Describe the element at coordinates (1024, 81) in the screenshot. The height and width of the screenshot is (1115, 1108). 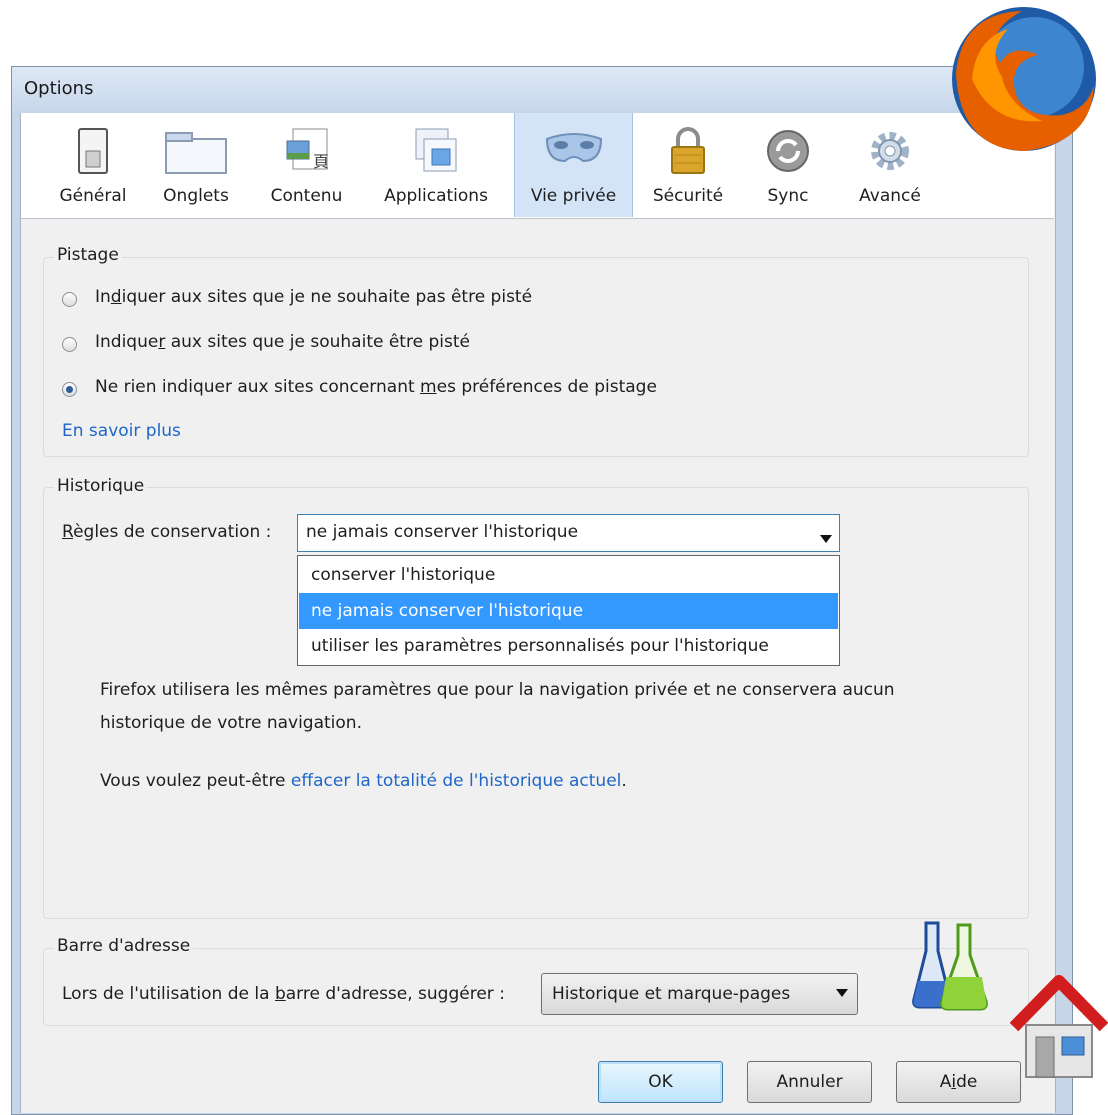
I see `firefox-logo` at that location.